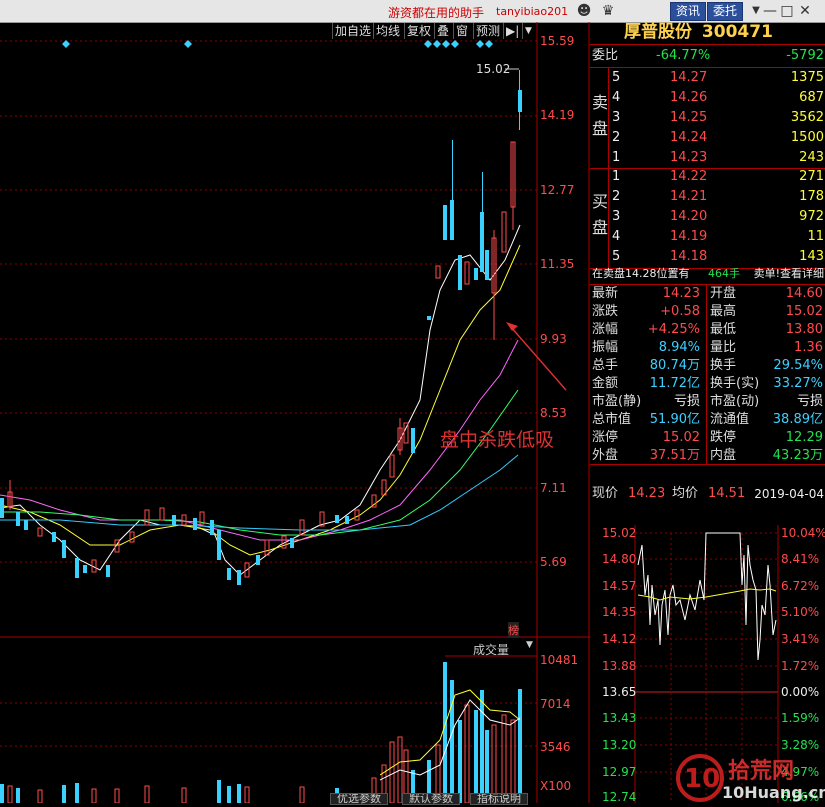  What do you see at coordinates (436, 13) in the screenshot?
I see `app-title: 游资都在用的助手` at bounding box center [436, 13].